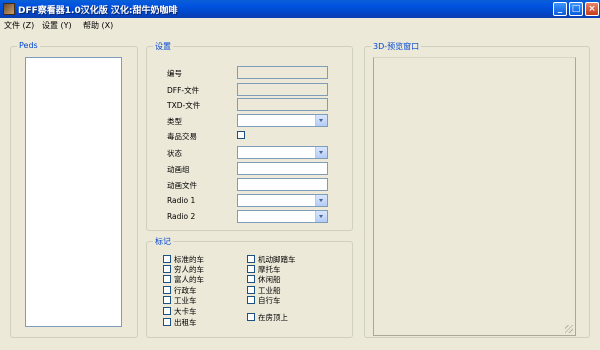 The width and height of the screenshot is (600, 350). What do you see at coordinates (181, 216) in the screenshot?
I see `radio2-label: Radio 2` at bounding box center [181, 216].